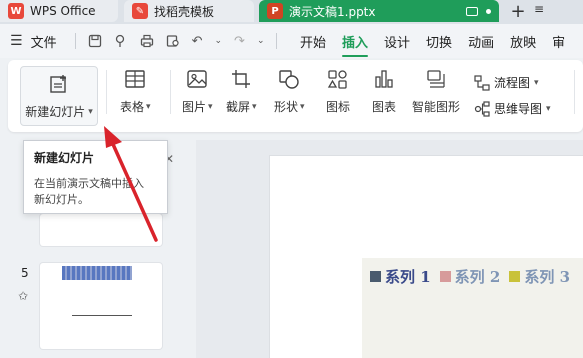  I want to click on tab-label: 演示文稿1.pptx, so click(332, 11).